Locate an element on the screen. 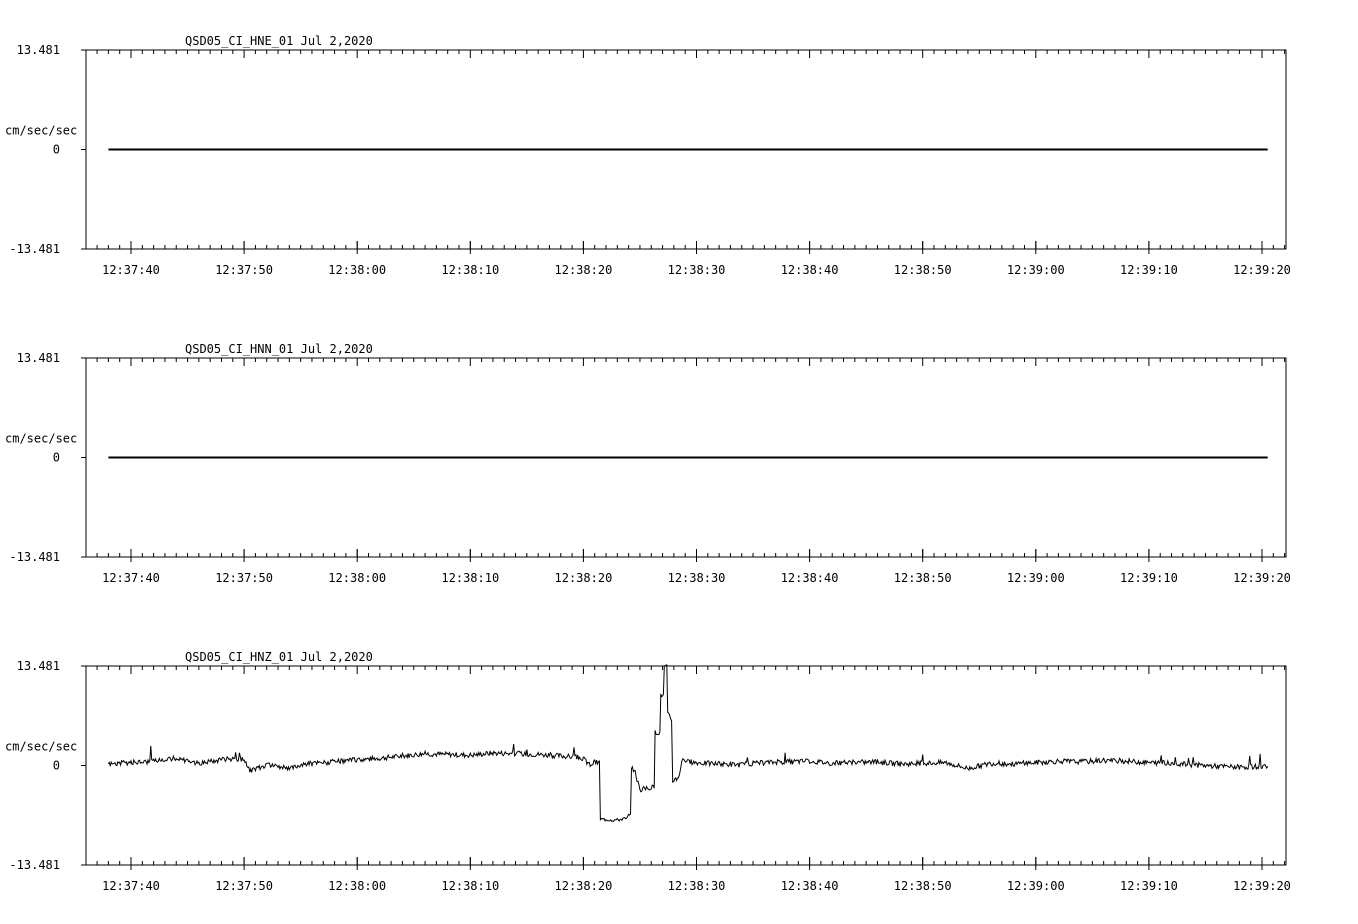  panel-title: QSD05_CI_HNZ_01 Jul 2,2020 is located at coordinates (279, 657).